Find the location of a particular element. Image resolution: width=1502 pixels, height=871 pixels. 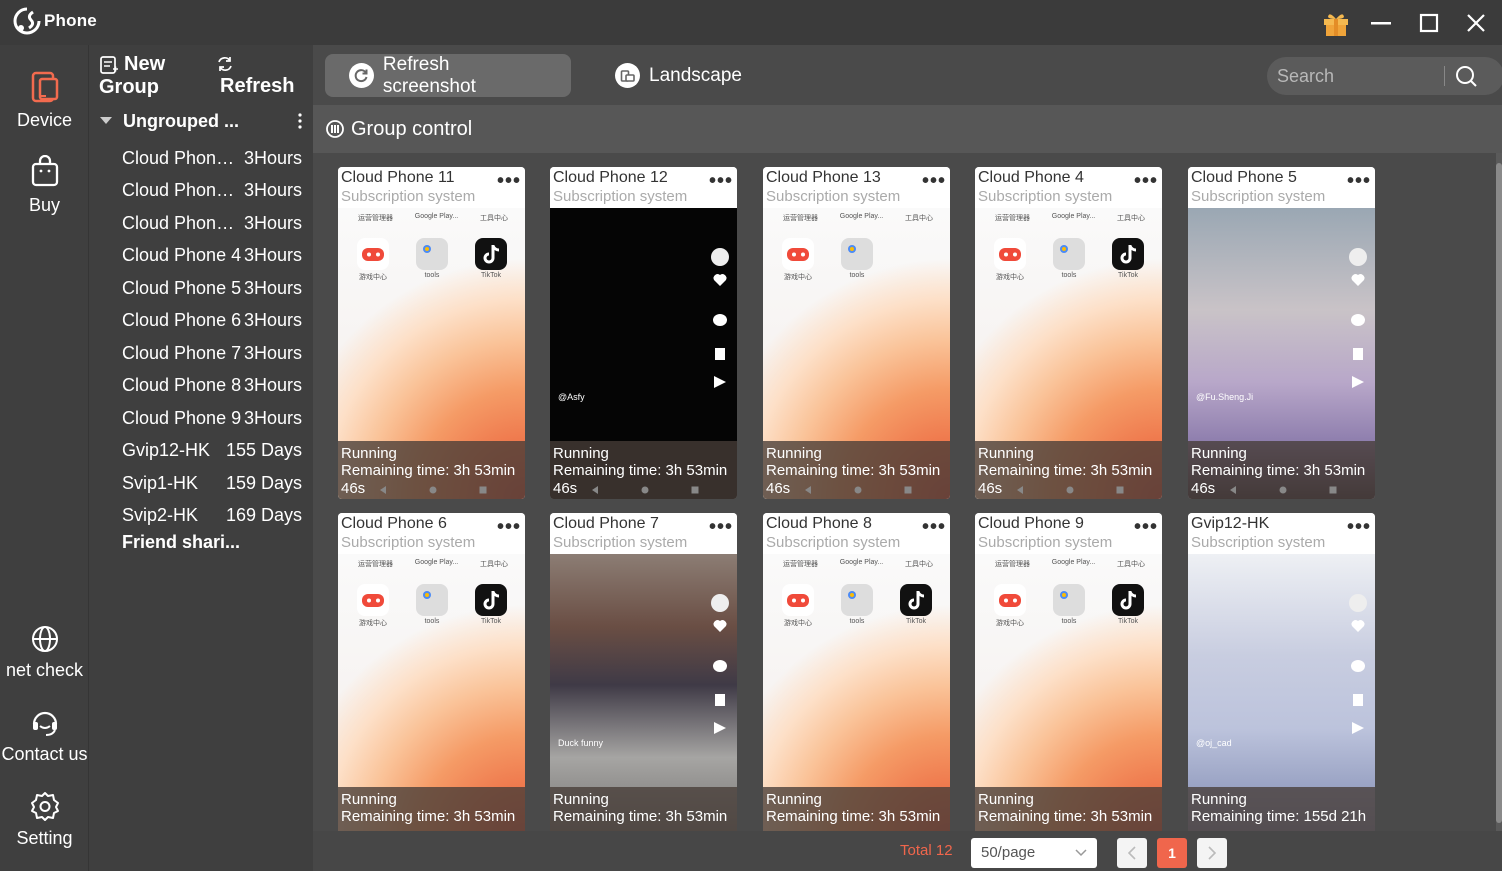

nav-contact: Contact us is located at coordinates (44, 735).